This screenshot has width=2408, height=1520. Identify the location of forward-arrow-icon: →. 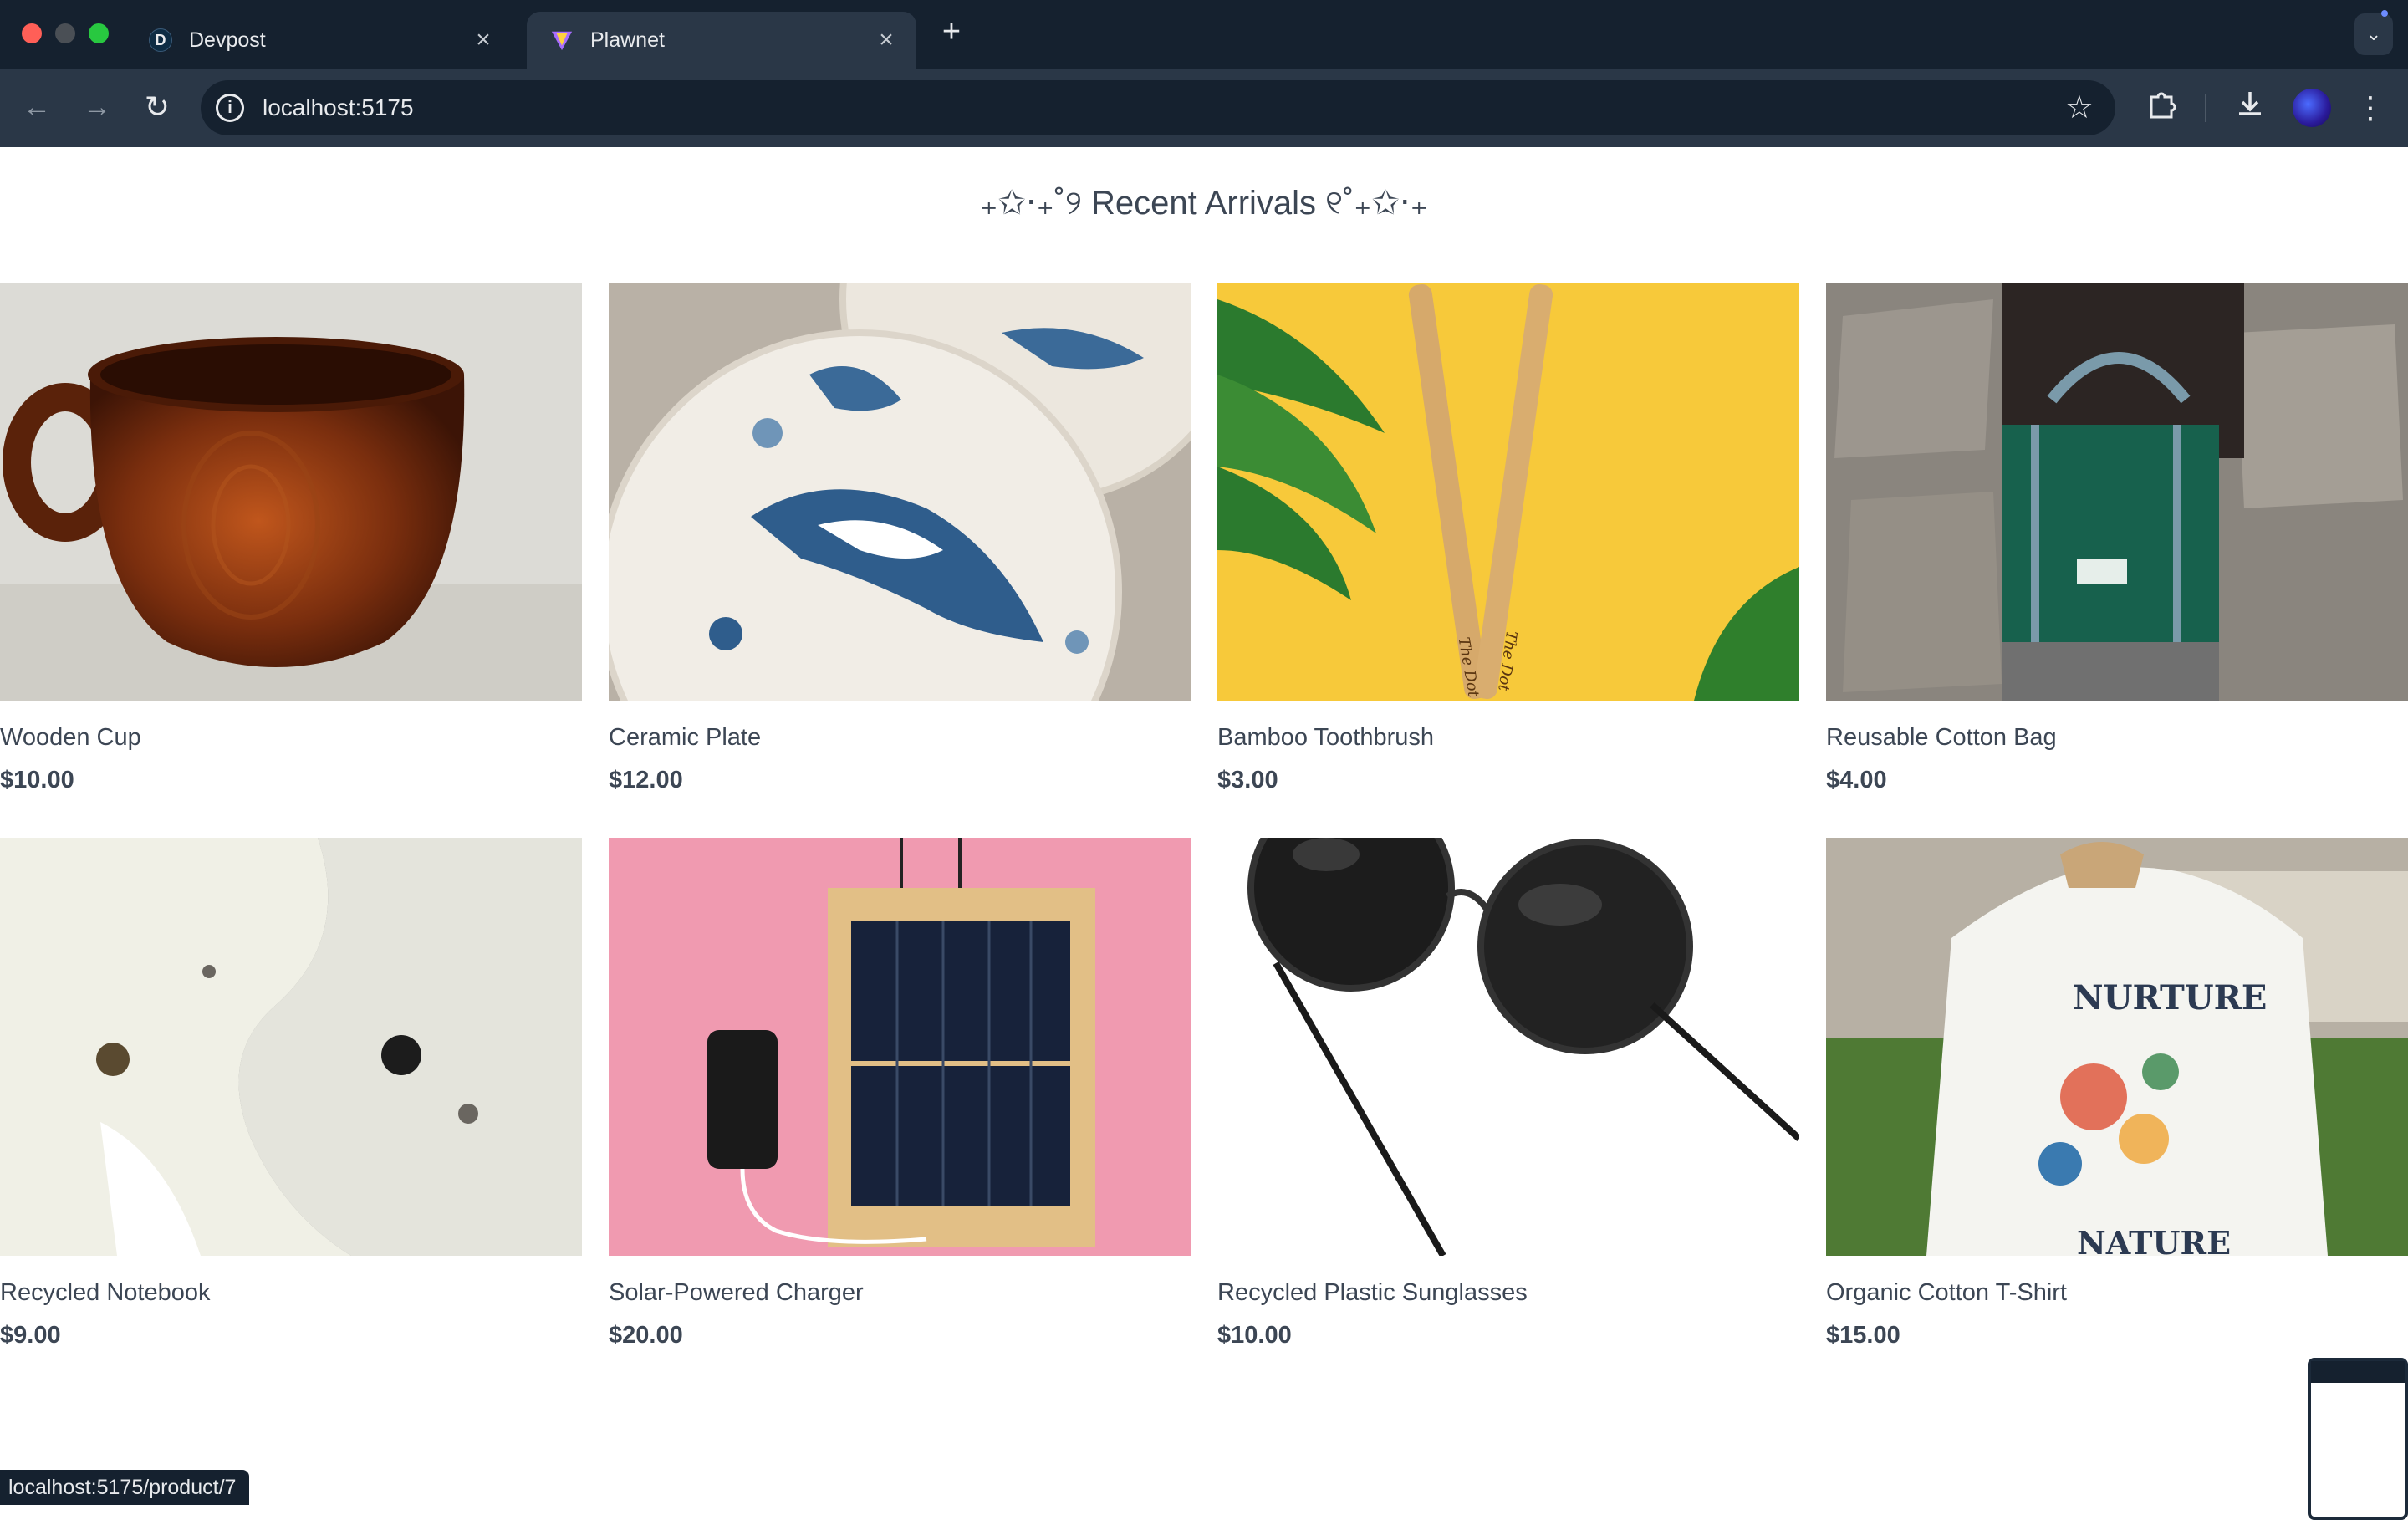
(97, 107).